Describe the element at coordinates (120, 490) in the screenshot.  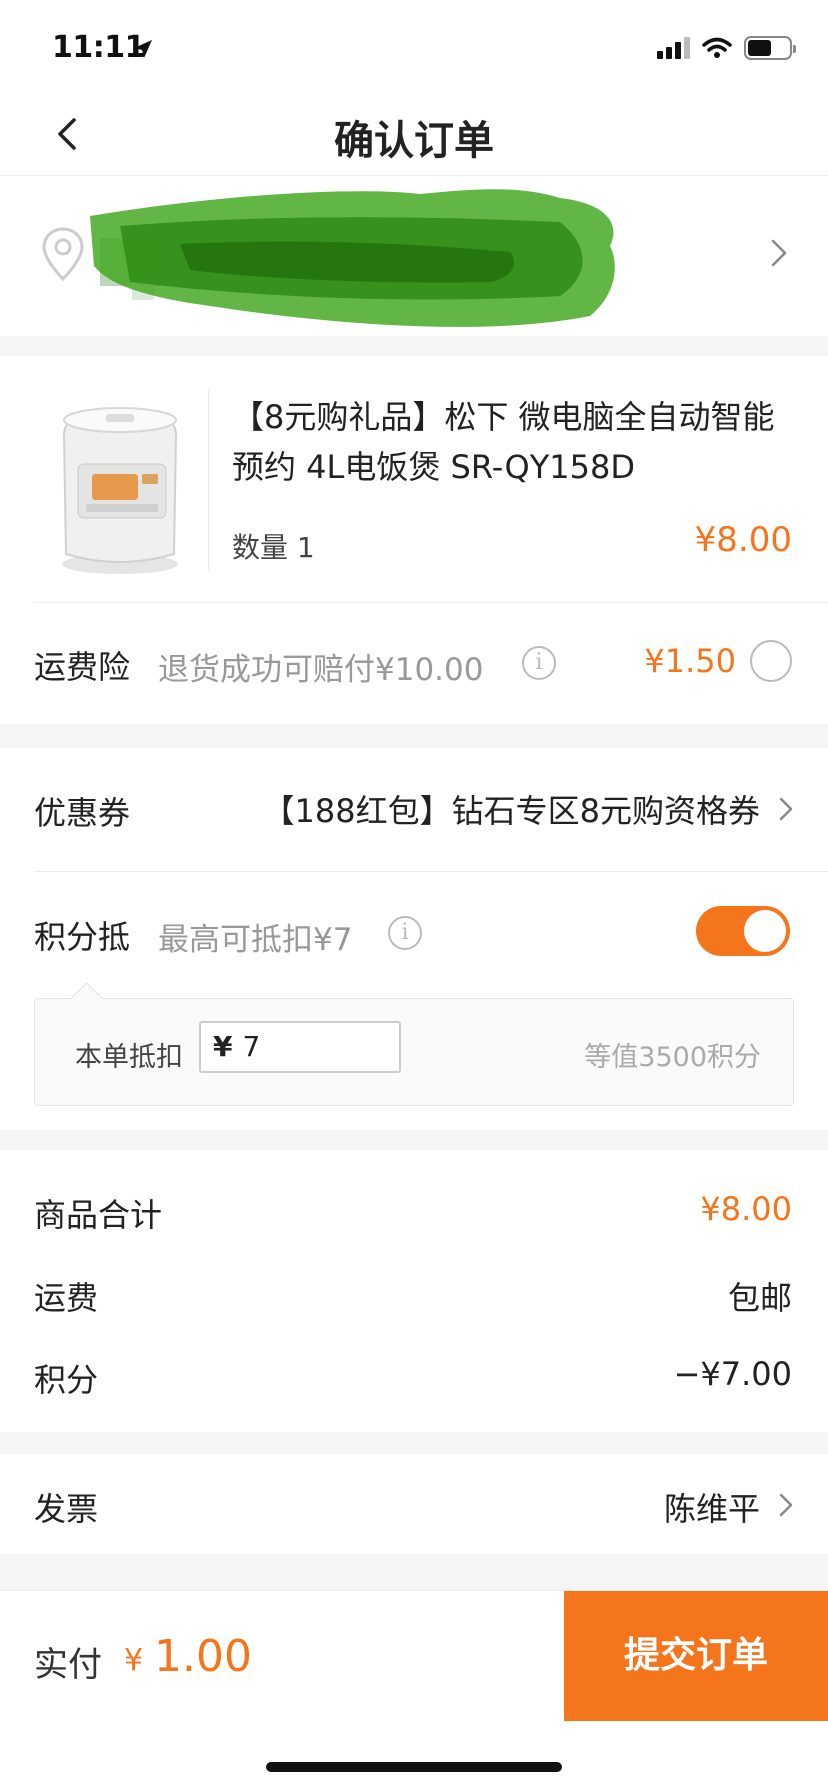
I see `rice-cooker-image` at that location.